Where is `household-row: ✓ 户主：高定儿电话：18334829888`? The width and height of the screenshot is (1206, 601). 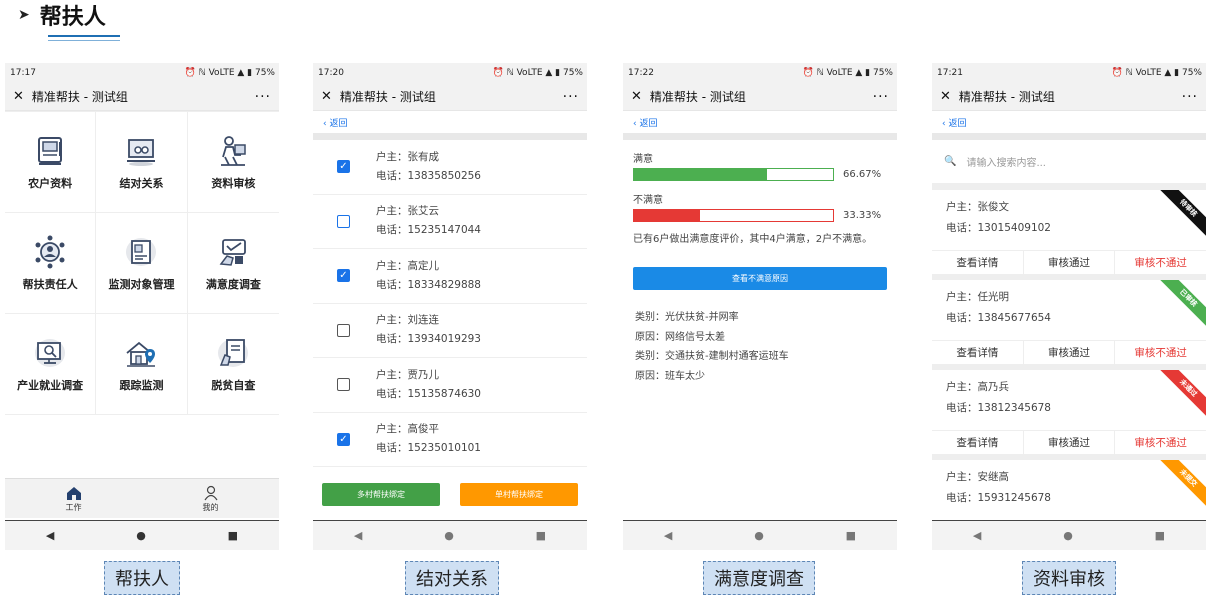 household-row: ✓ 户主：高定儿电话：18334829888 is located at coordinates (450, 276).